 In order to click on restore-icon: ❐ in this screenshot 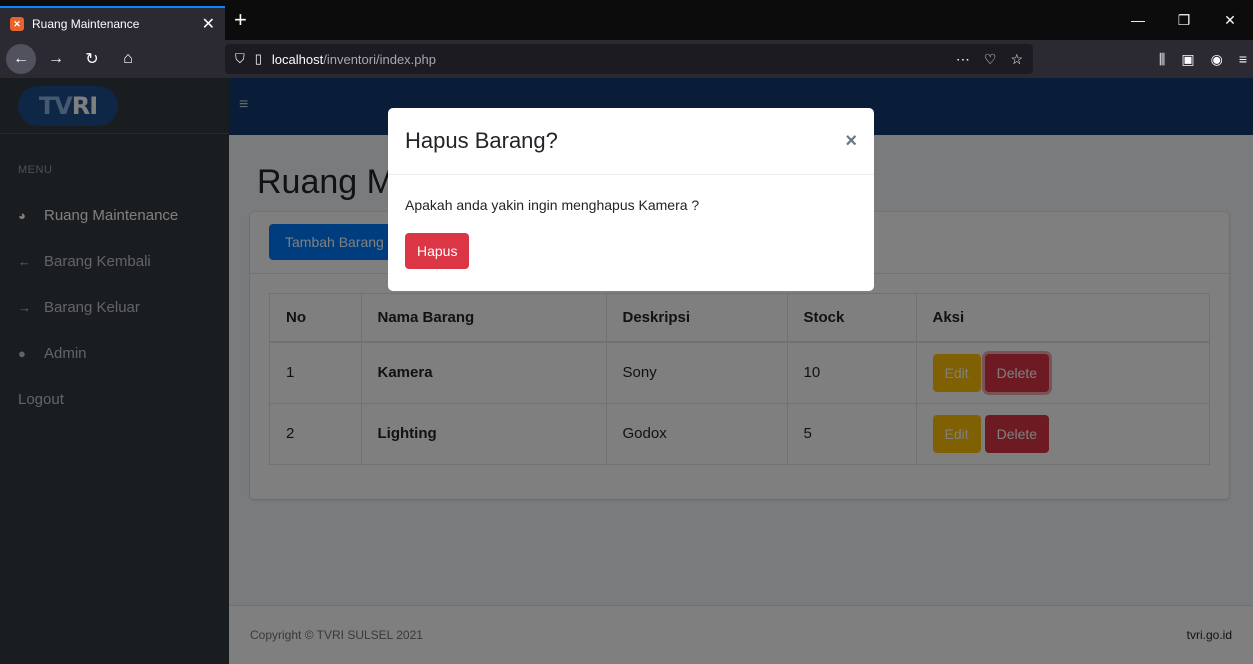, I will do `click(1184, 20)`.